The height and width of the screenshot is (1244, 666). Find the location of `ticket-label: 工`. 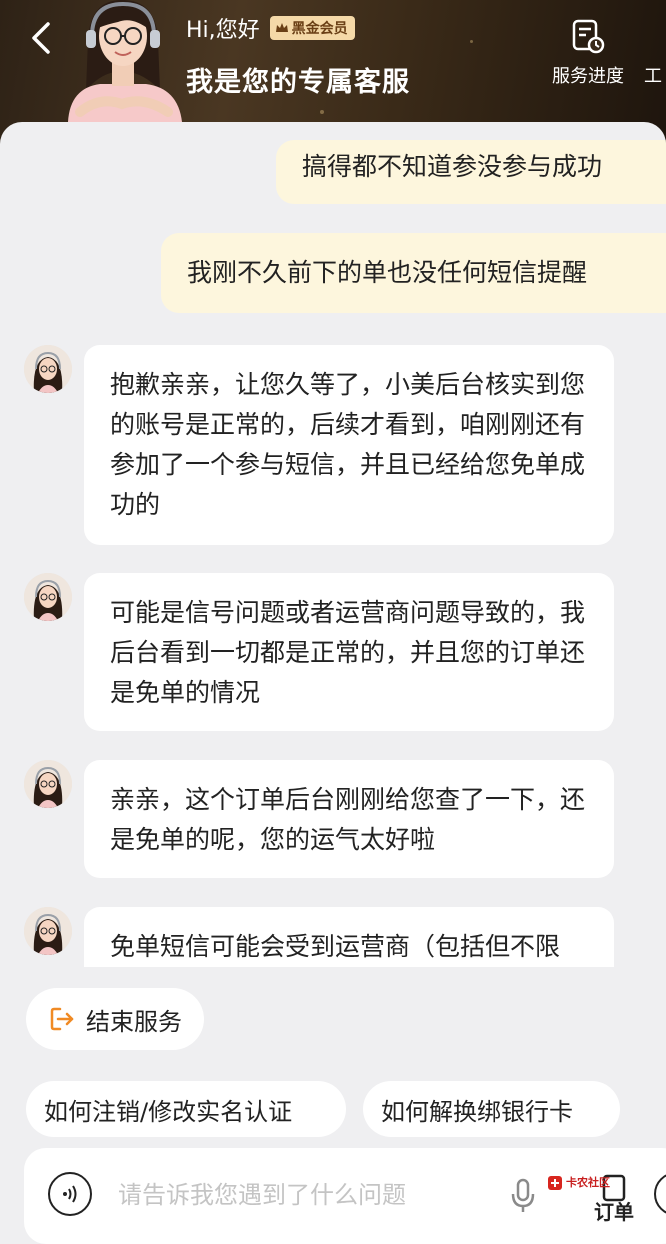

ticket-label: 工 is located at coordinates (653, 76).